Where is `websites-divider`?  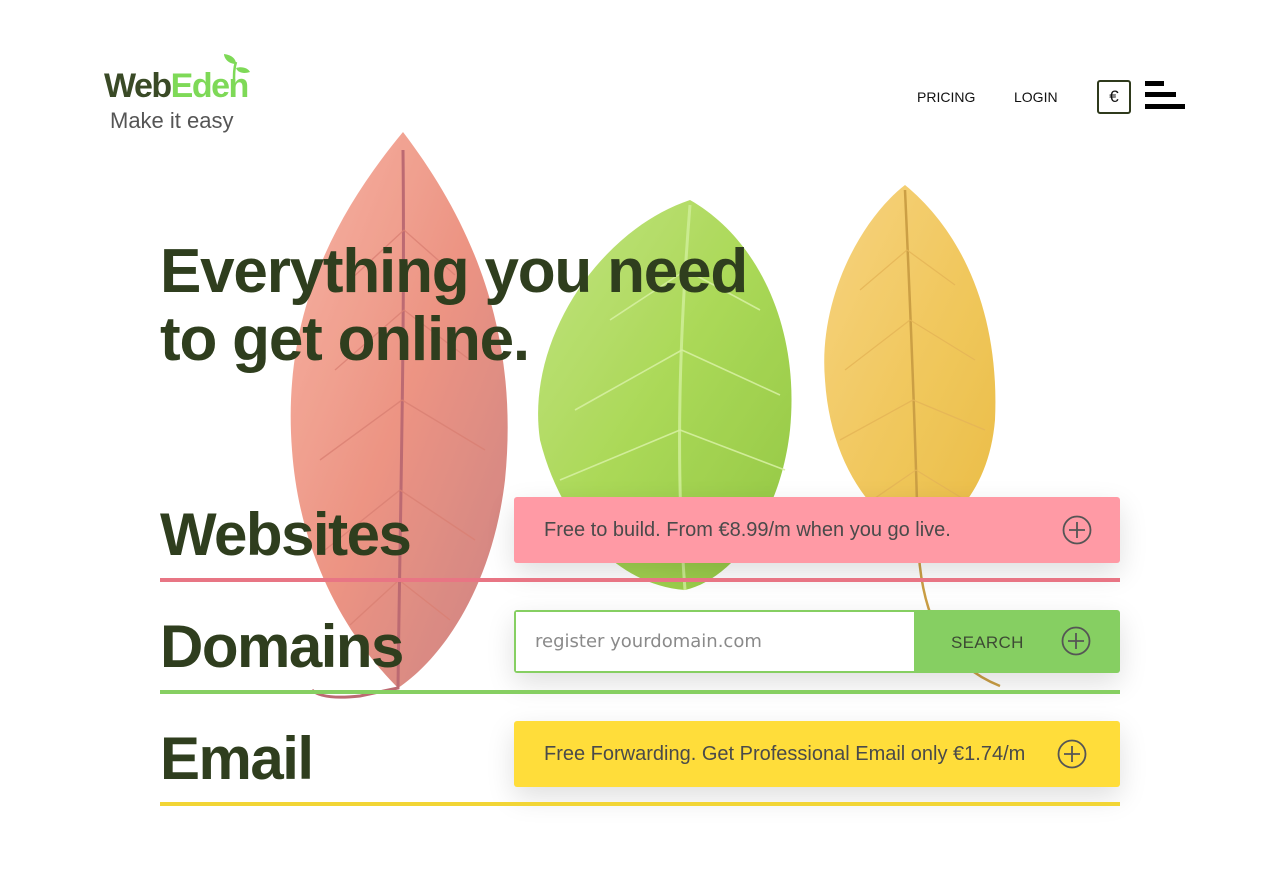 websites-divider is located at coordinates (640, 580).